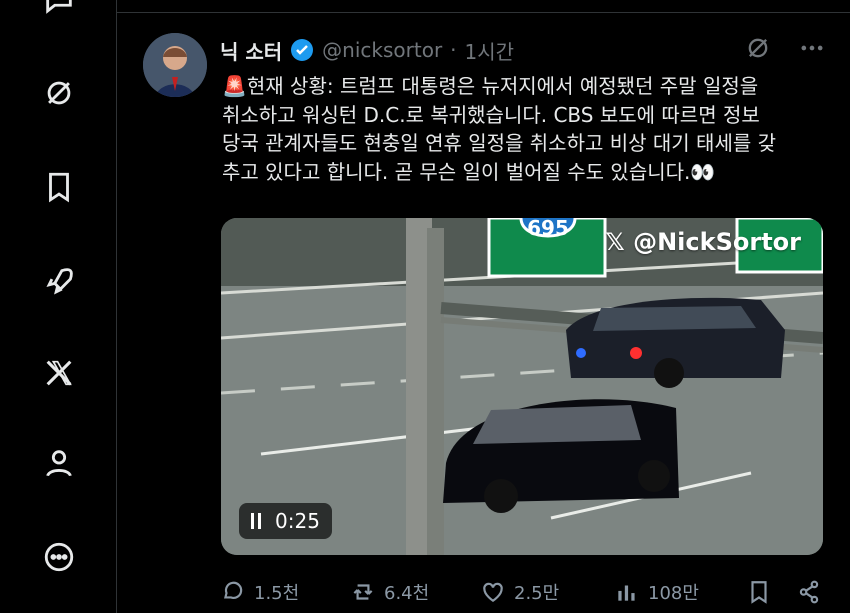  What do you see at coordinates (233, 590) in the screenshot?
I see `reply-icon` at bounding box center [233, 590].